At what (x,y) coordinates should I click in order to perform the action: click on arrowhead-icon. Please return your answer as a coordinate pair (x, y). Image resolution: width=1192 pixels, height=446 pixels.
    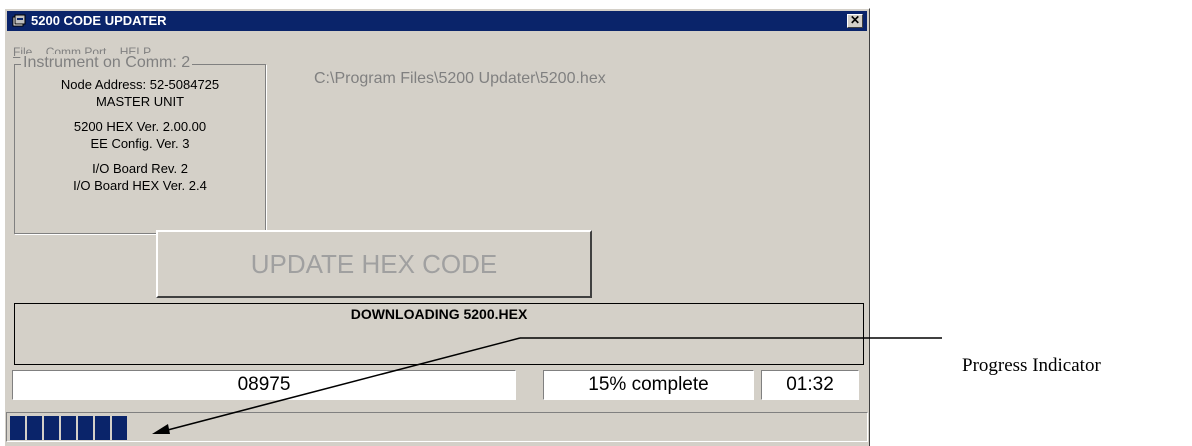
    Looking at the image, I should click on (161, 429).